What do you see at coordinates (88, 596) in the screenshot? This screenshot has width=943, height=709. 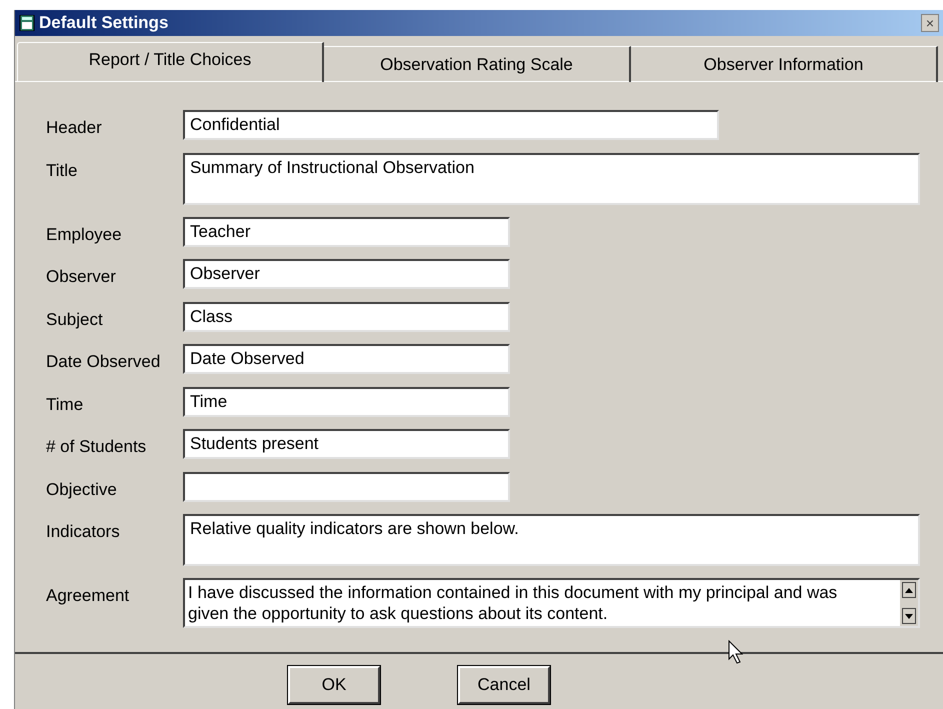 I see `field-label: Agreement` at bounding box center [88, 596].